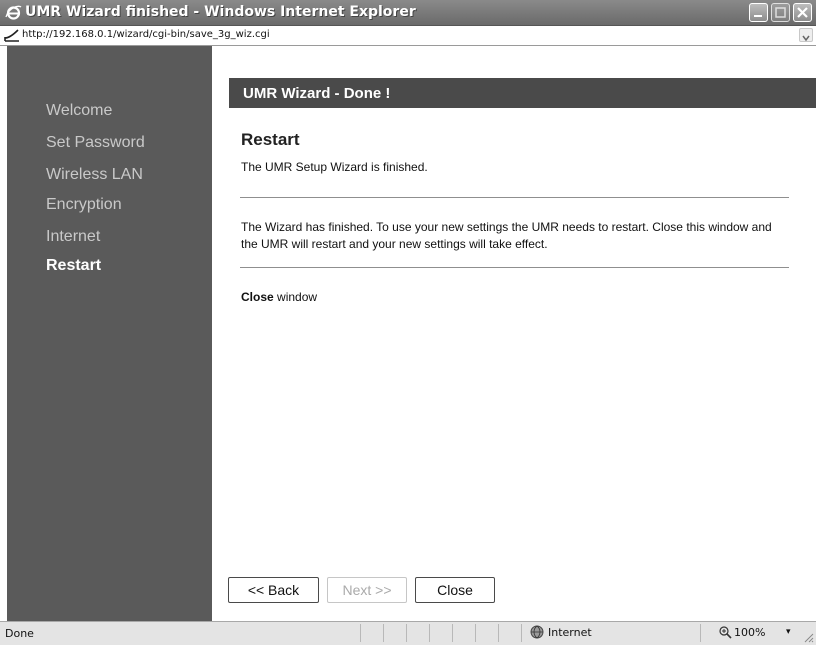  I want to click on sidebar-item-set-password: Set Password, so click(95, 143).